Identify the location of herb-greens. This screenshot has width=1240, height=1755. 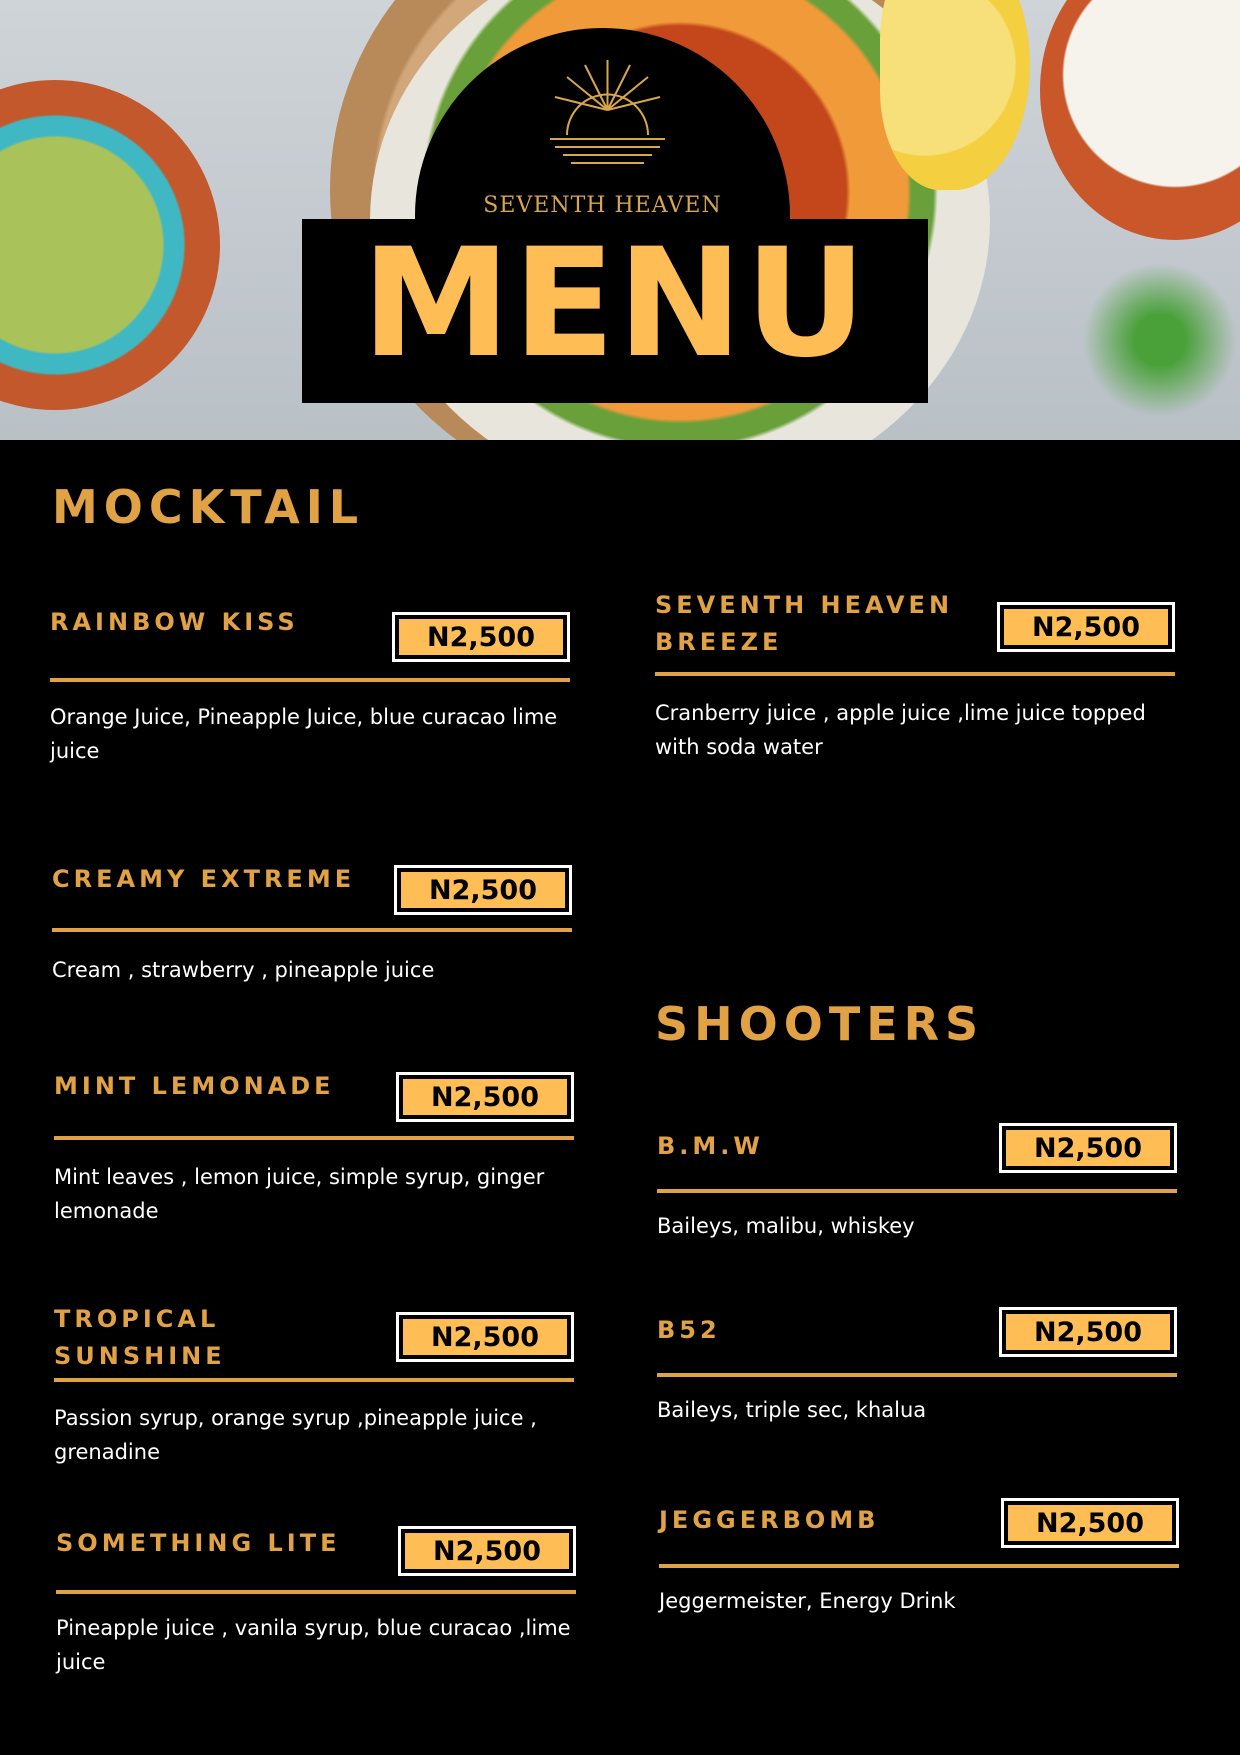
(1150, 340).